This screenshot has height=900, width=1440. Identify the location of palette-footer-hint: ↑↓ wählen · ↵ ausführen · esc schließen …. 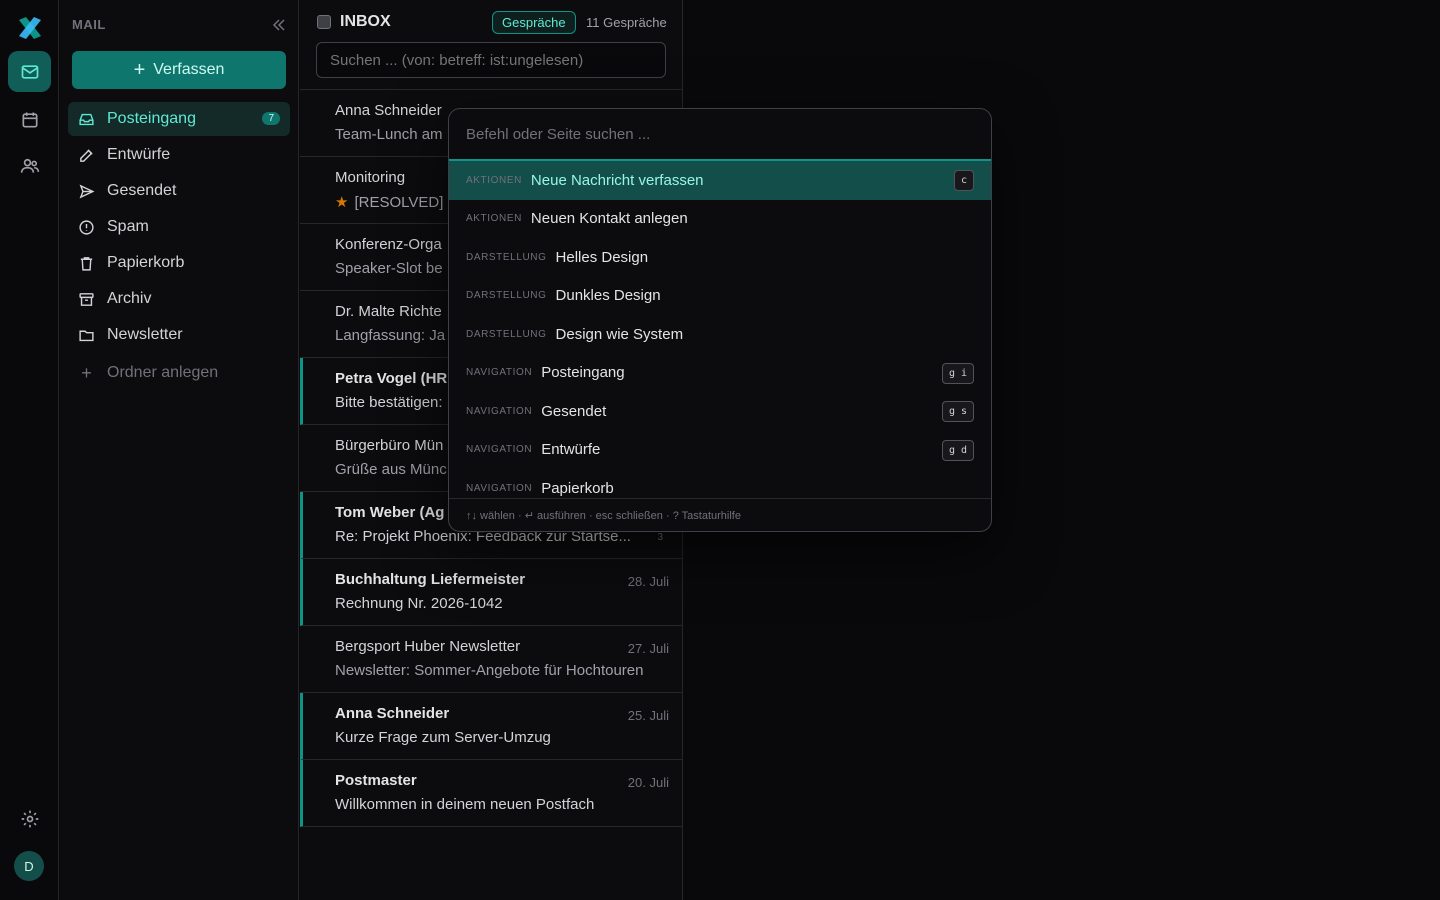
(720, 514).